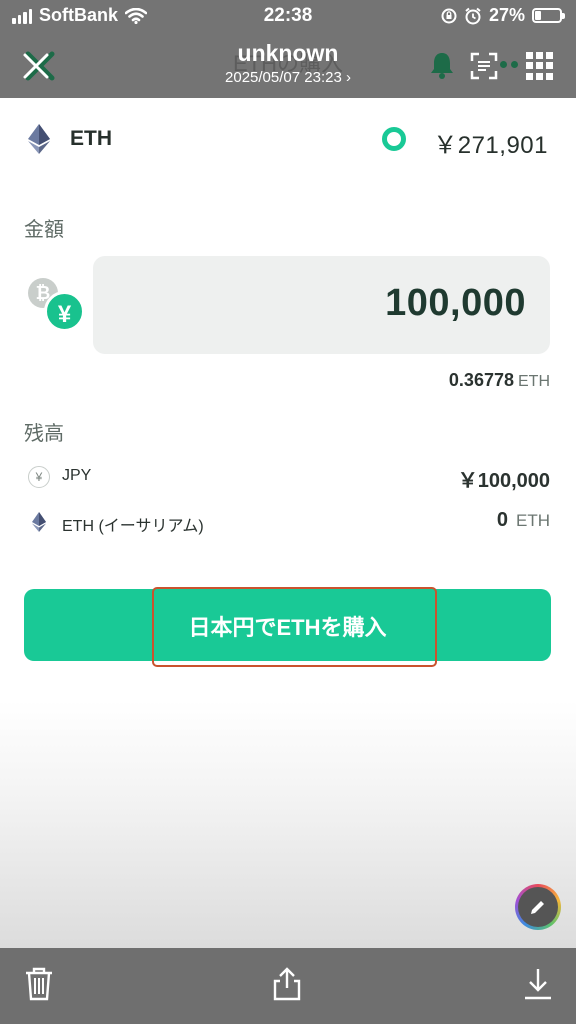  I want to click on amount-value: 100,000, so click(455, 303).